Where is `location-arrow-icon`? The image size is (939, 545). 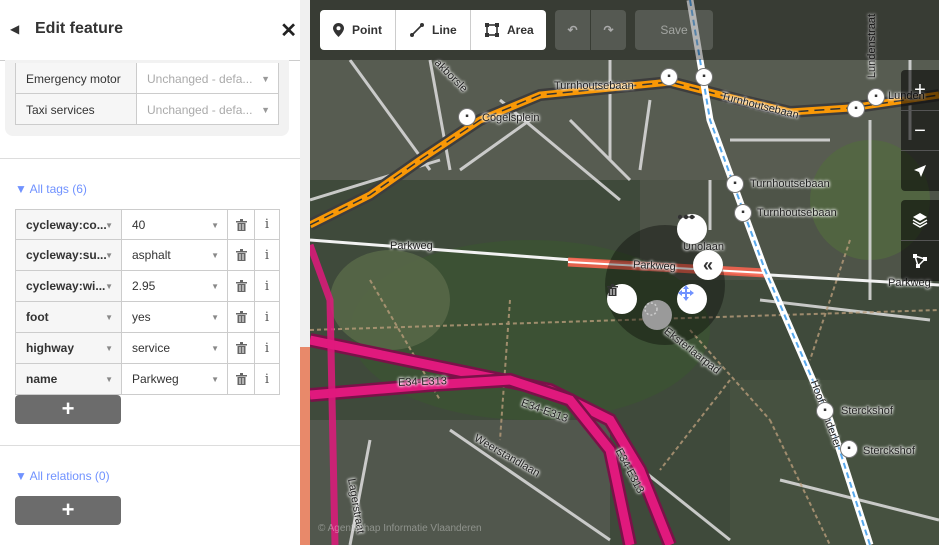
location-arrow-icon is located at coordinates (920, 171).